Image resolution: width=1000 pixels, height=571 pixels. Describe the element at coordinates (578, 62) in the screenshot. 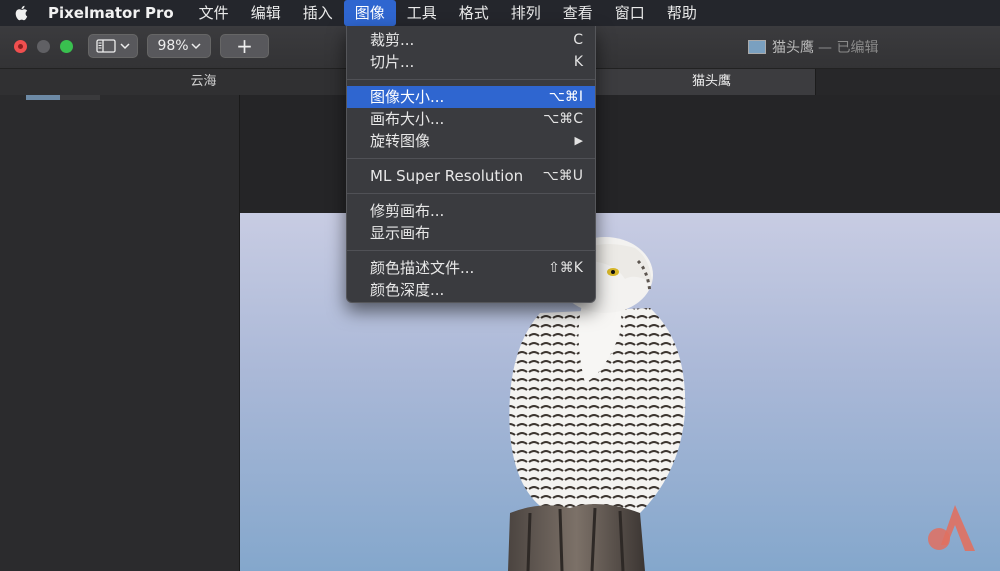

I see `menu-item-shortcut: K` at that location.